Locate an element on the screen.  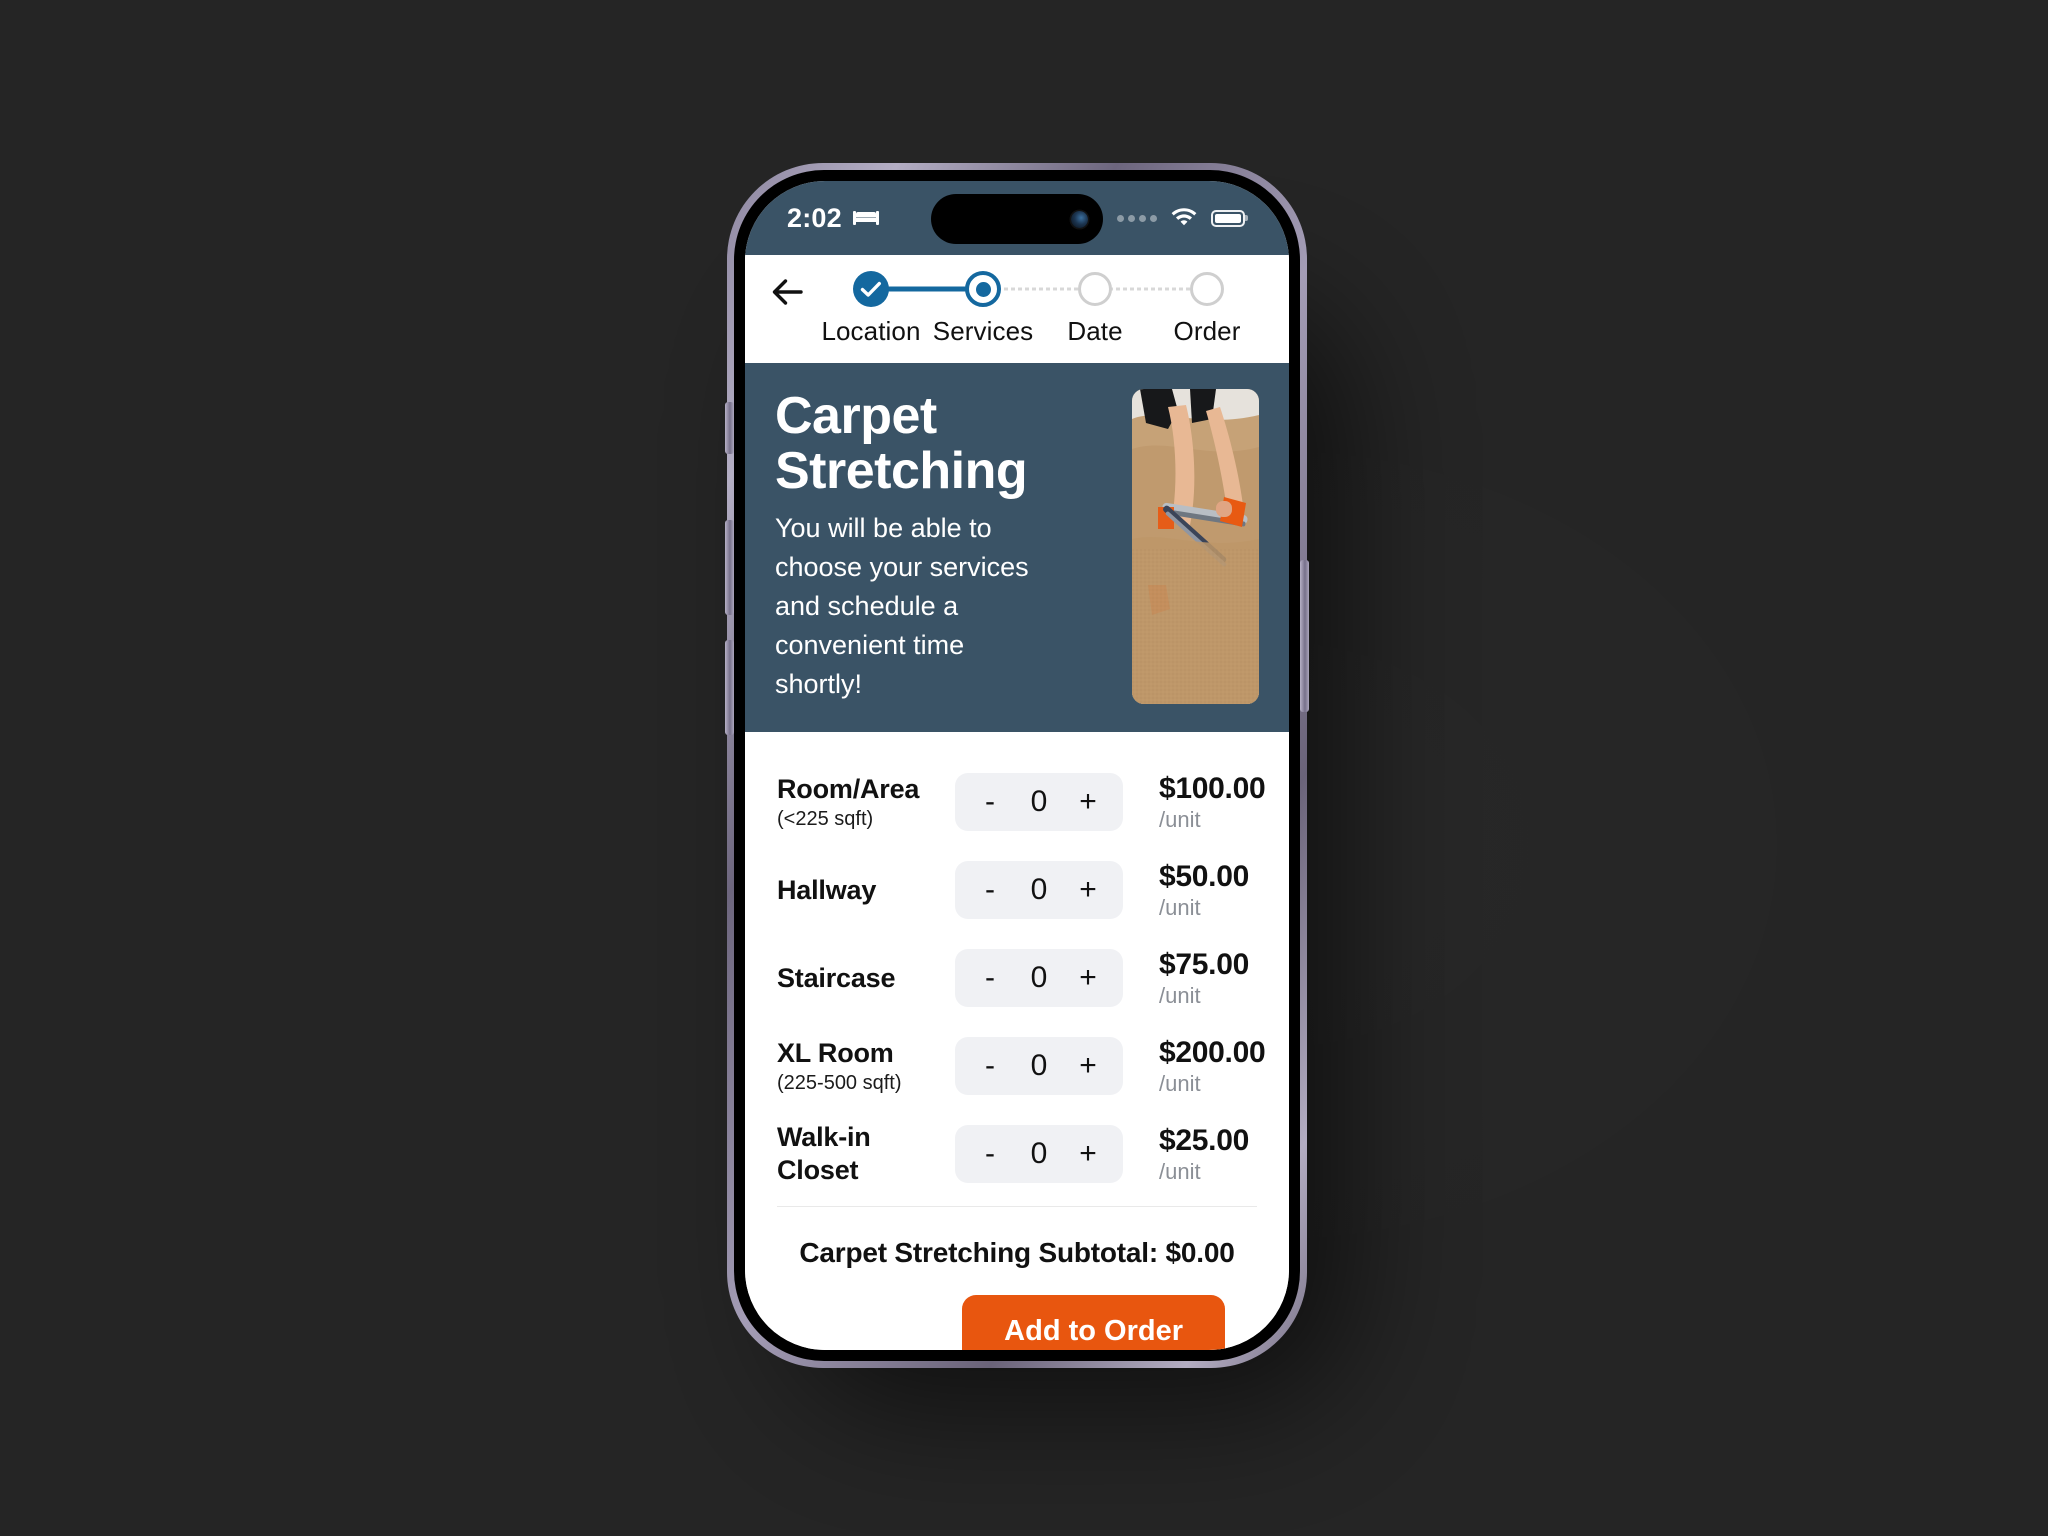
hero-title: Carpet Stretching is located at coordinates (901, 444).